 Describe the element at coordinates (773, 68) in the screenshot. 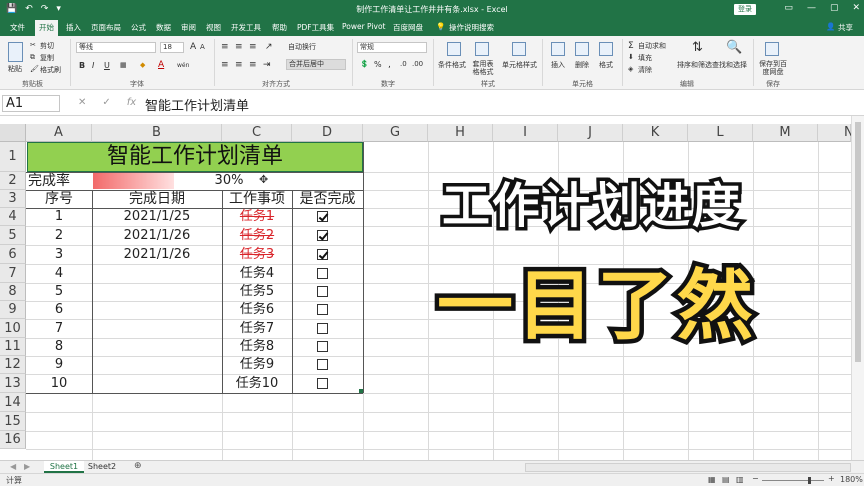

I see `save-baidu-button: 保存到百度网盘` at that location.